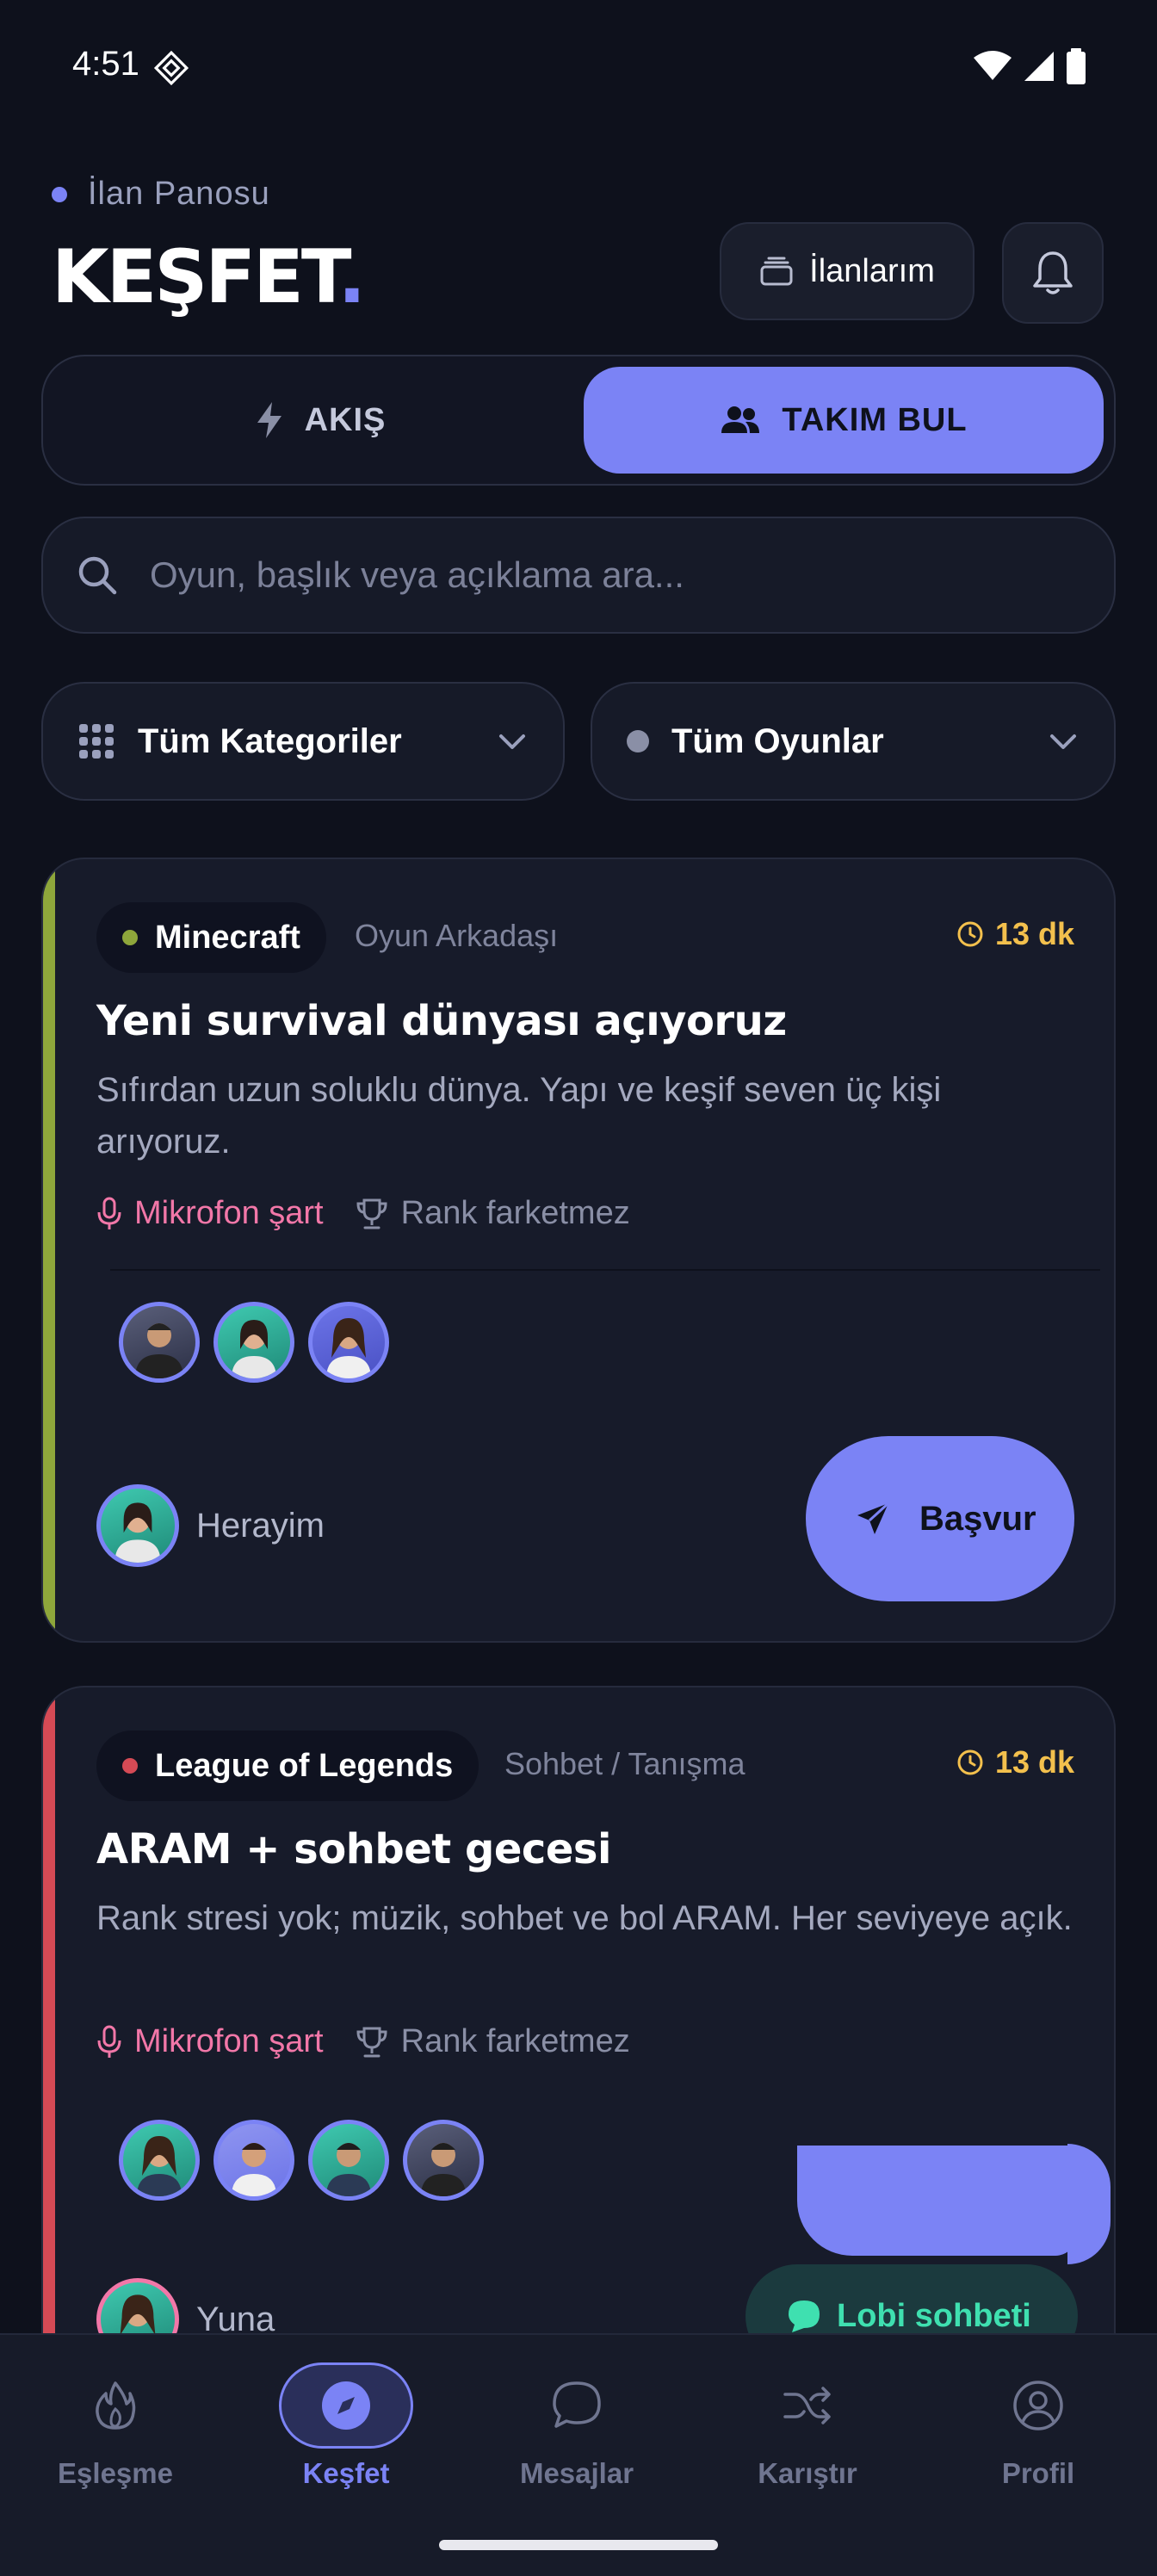 The image size is (1157, 2576). What do you see at coordinates (605, 1270) in the screenshot?
I see `divider` at bounding box center [605, 1270].